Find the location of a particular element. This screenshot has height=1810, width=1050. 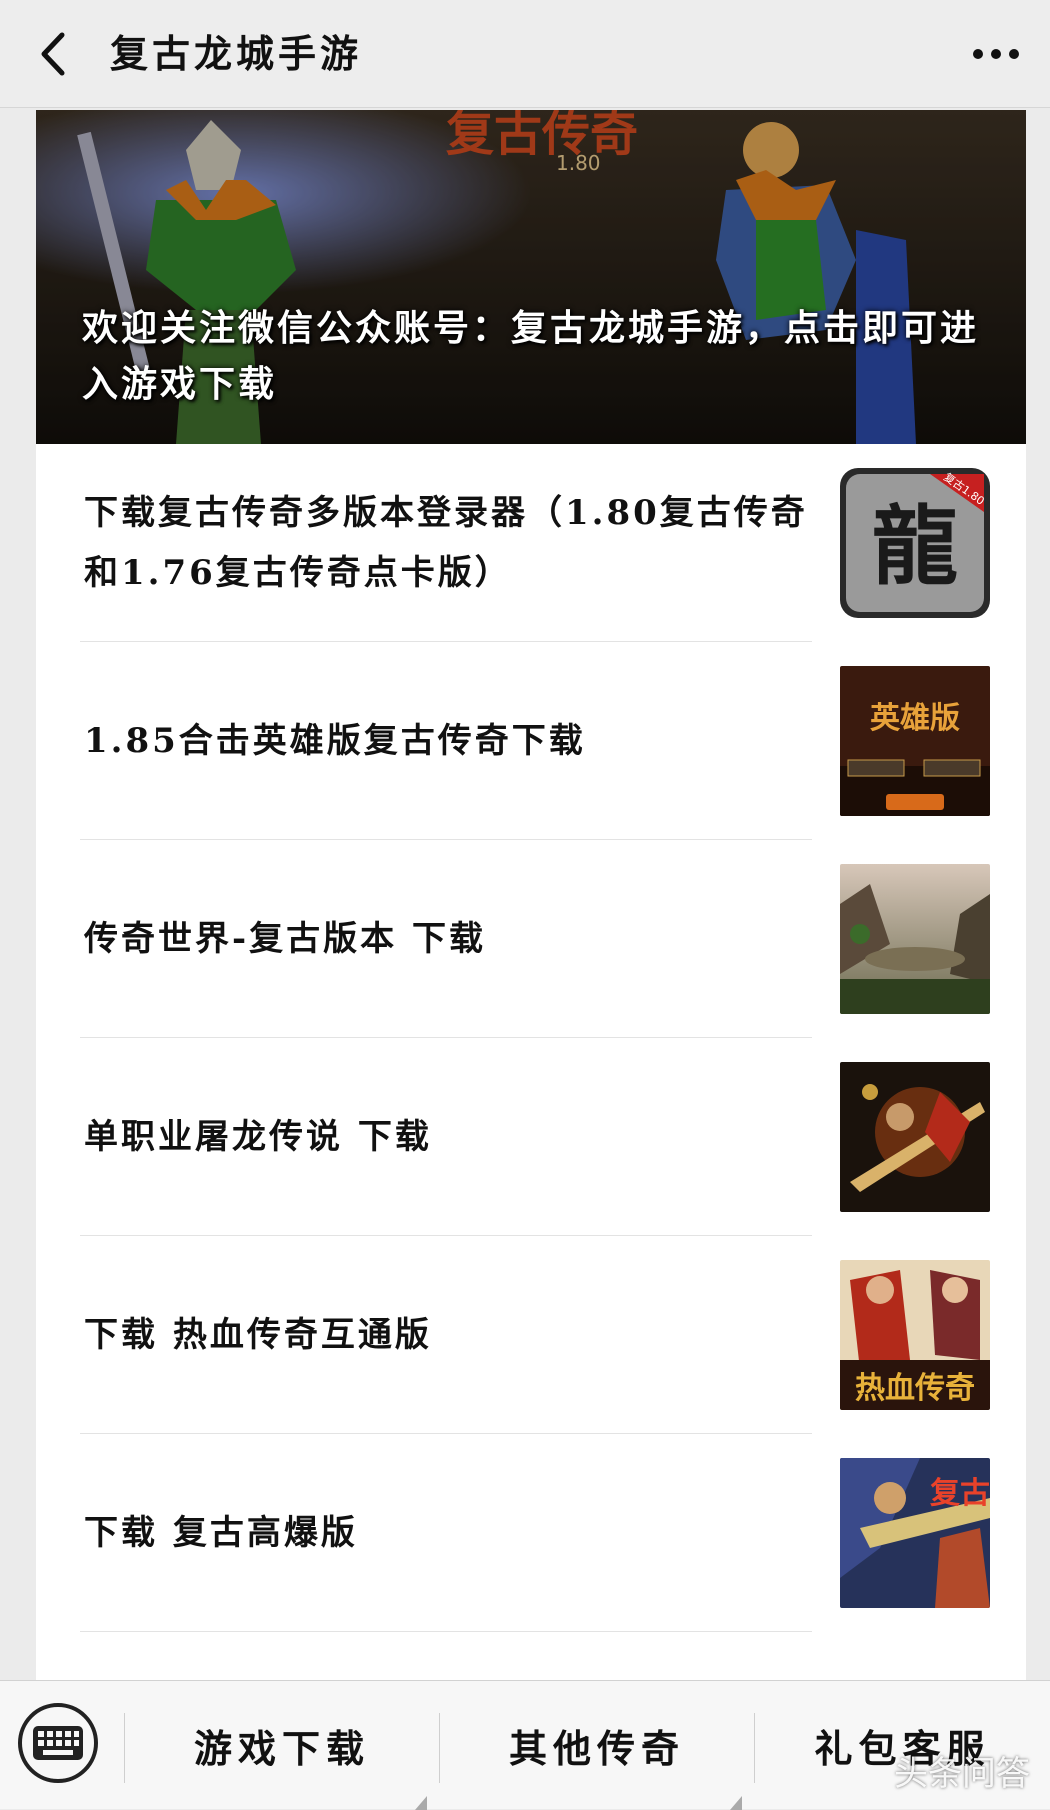

list-item-title: 单职业屠龙传说 下载 is located at coordinates (258, 1137).